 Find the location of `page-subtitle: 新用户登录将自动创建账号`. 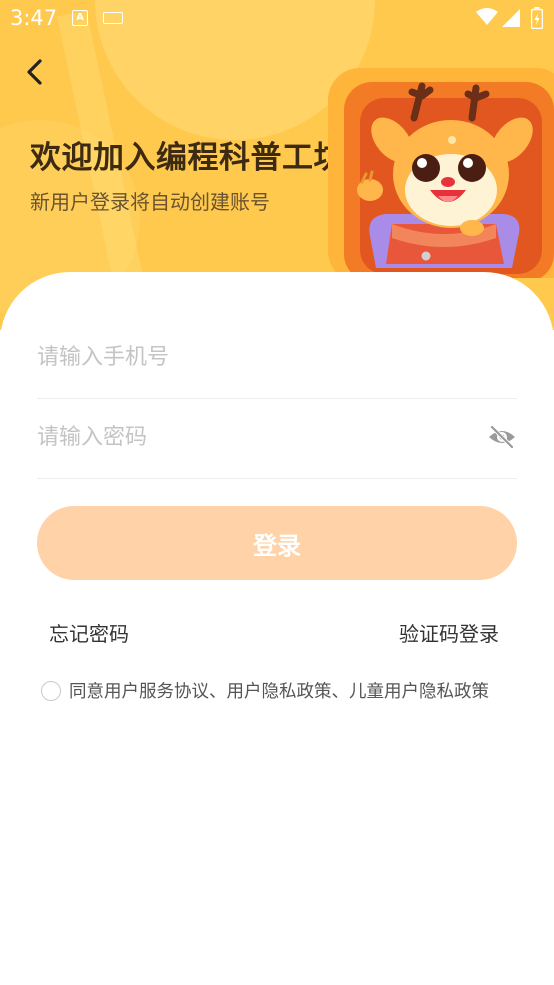

page-subtitle: 新用户登录将自动创建账号 is located at coordinates (150, 202).